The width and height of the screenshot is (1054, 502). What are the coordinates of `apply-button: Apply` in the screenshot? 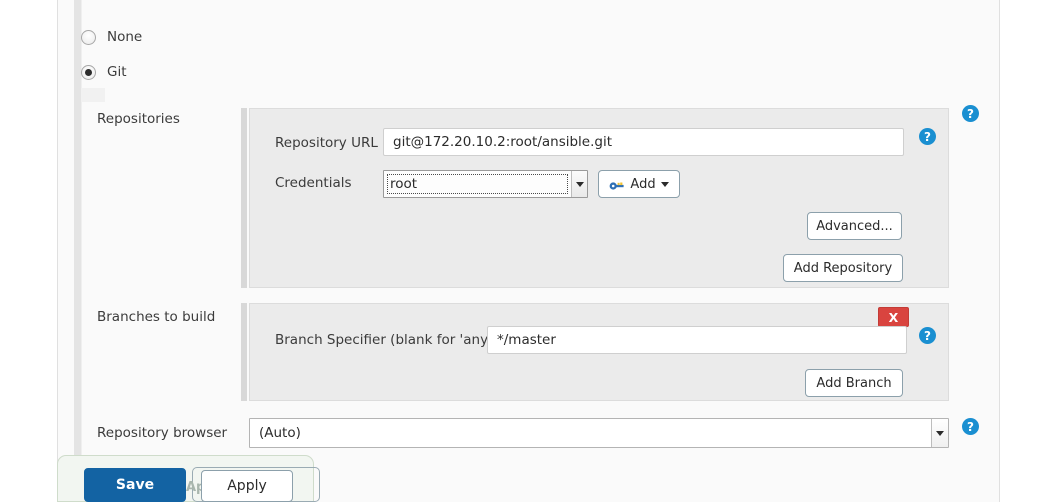 It's located at (247, 486).